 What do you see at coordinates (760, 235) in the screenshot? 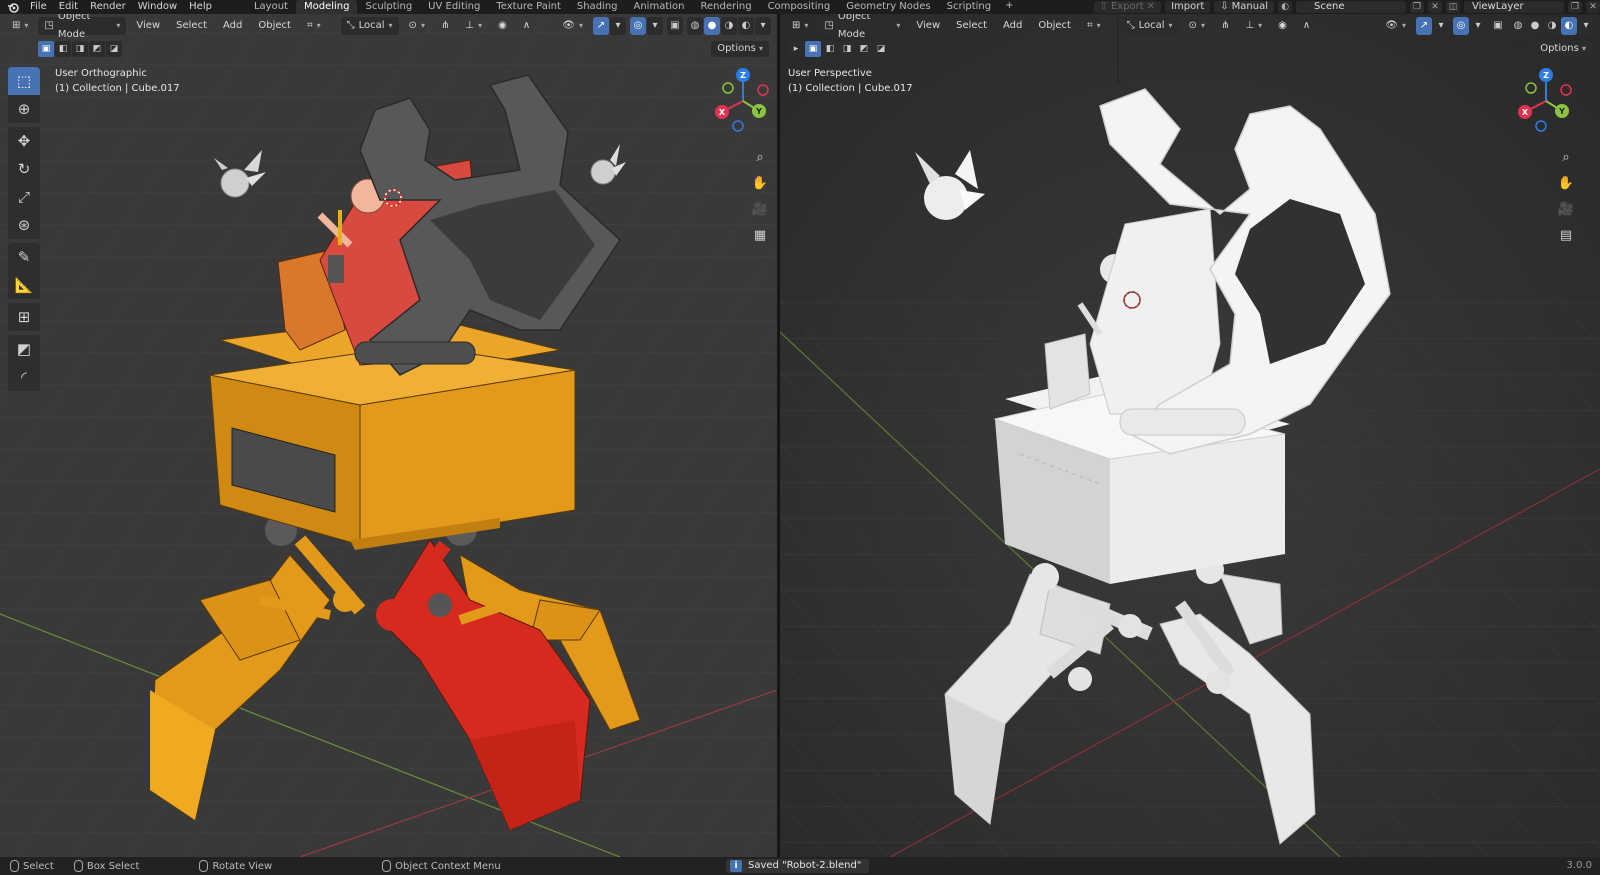
I see `ortho-grid-icon: ▦` at bounding box center [760, 235].